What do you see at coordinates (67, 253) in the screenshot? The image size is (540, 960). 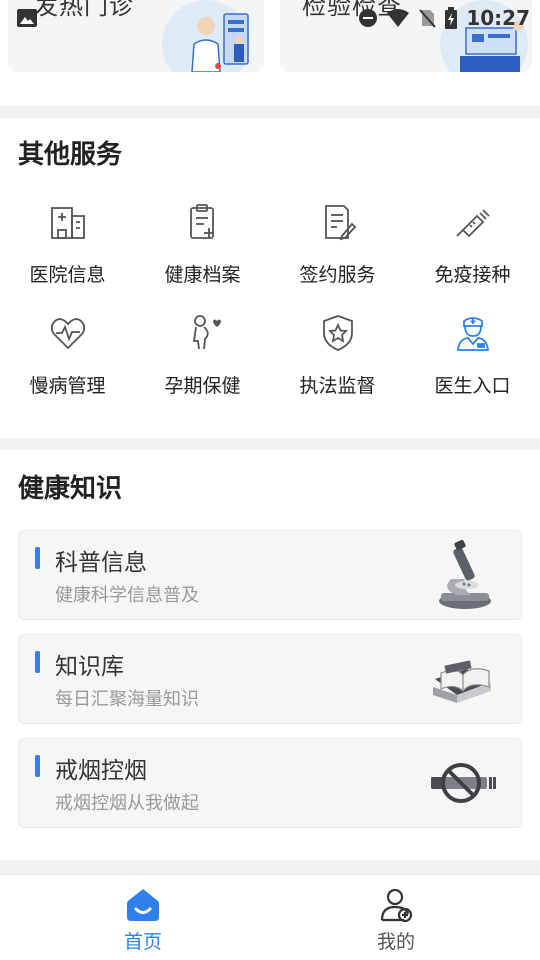 I see `service-hospital-info: 医院信息` at bounding box center [67, 253].